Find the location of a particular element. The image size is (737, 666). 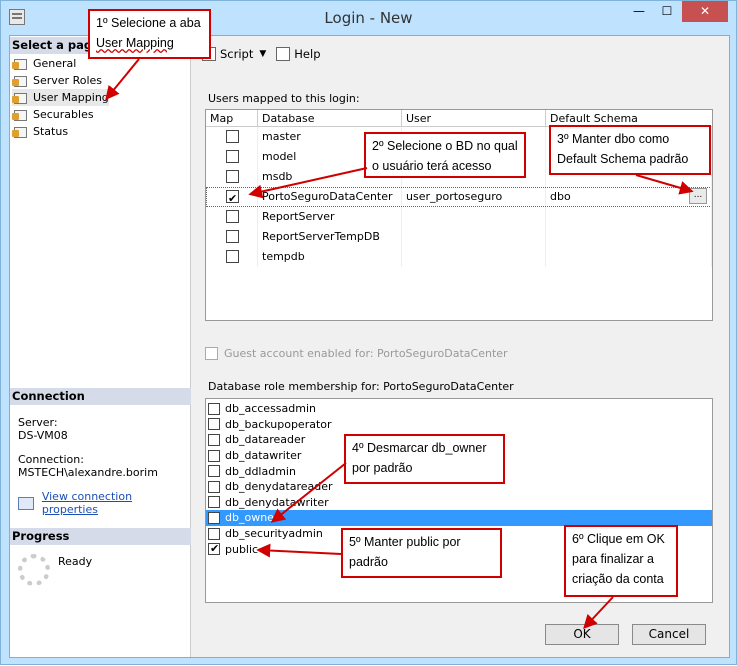

annotation-text: criação da conta is located at coordinates (618, 579).